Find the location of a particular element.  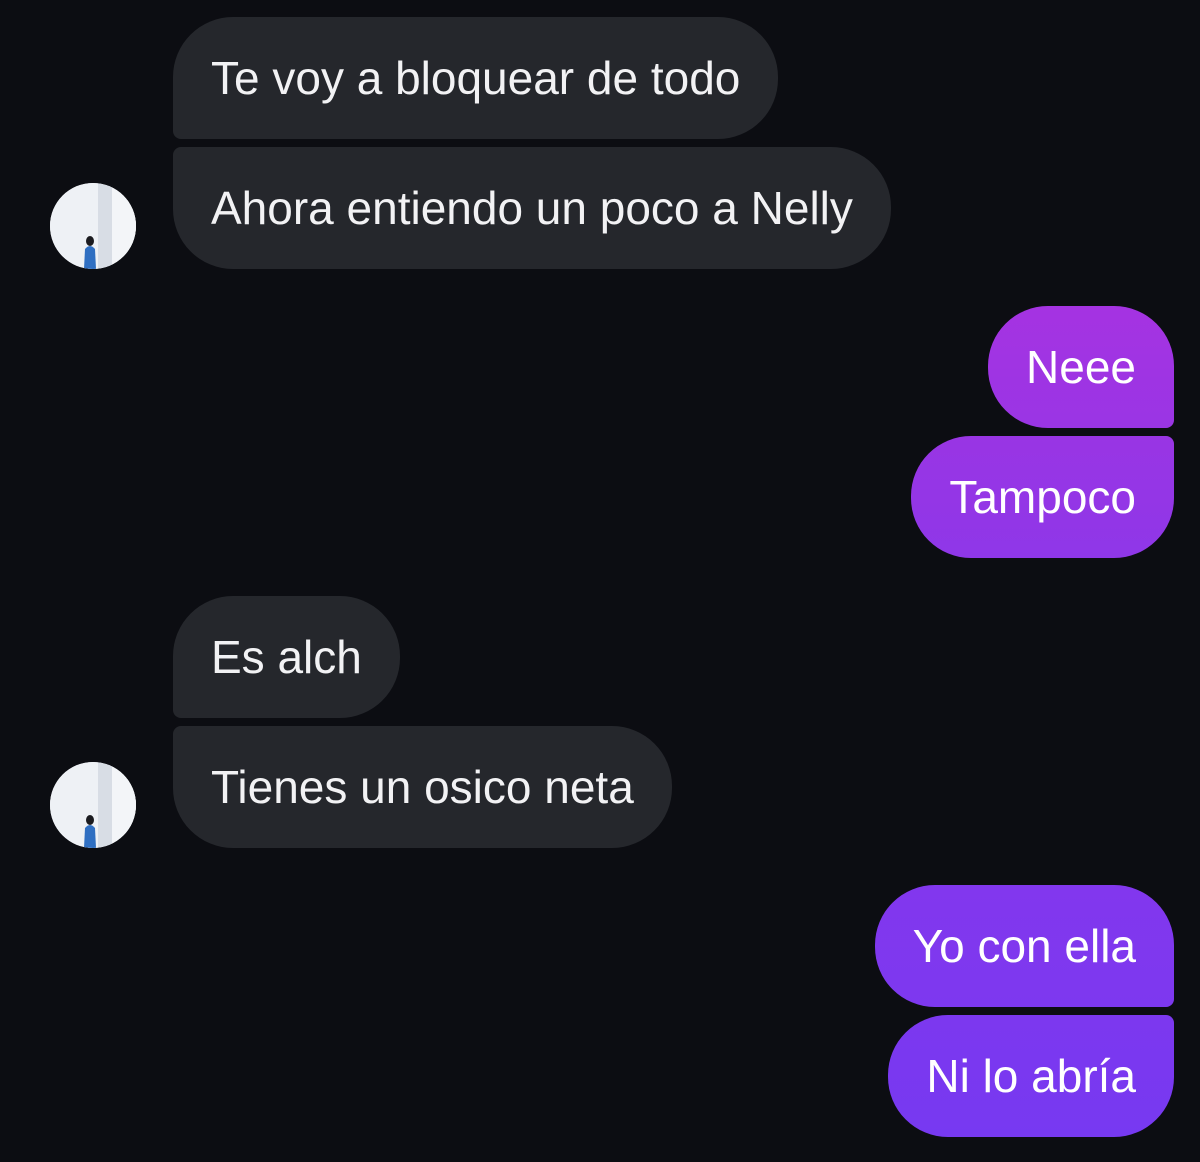

message-text: Te voy a bloquear de todo is located at coordinates (476, 78).